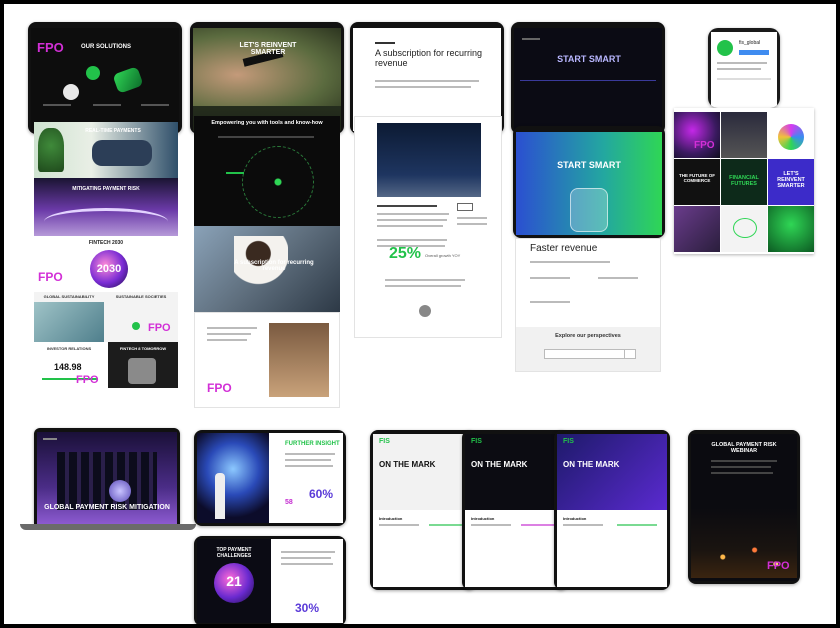 The height and width of the screenshot is (628, 840). I want to click on challenges-pct: 30%, so click(307, 608).